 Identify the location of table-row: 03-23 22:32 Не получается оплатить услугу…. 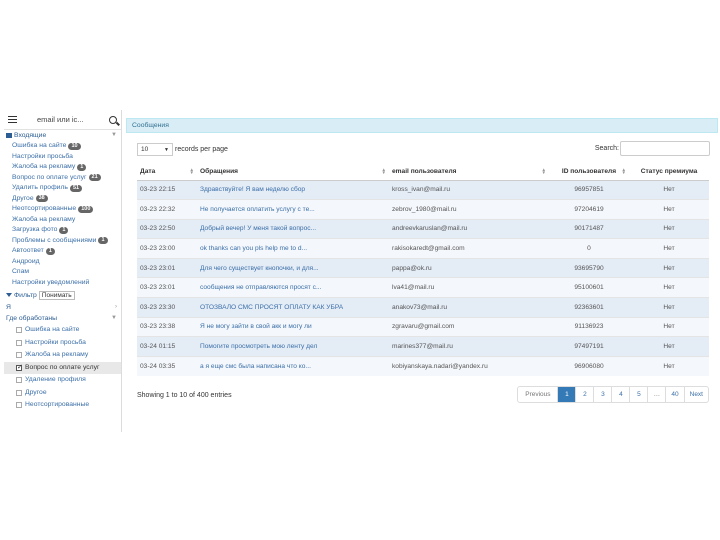
(423, 209).